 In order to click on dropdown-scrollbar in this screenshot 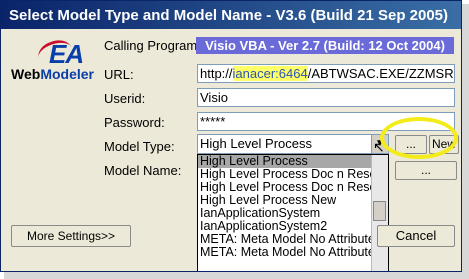, I will do `click(379, 213)`.